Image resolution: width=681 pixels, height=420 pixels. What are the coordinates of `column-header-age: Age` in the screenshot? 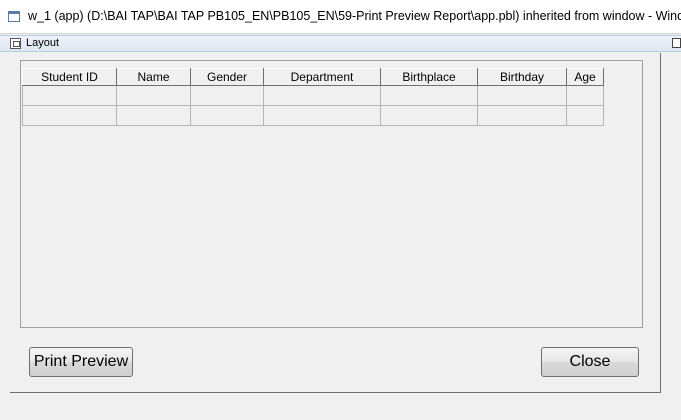 It's located at (585, 77).